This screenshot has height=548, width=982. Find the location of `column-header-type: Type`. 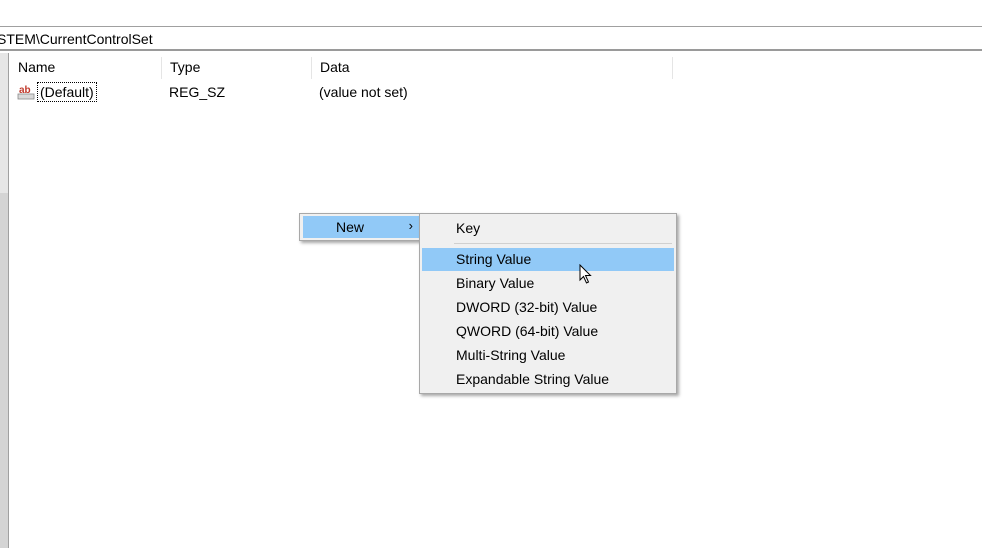

column-header-type: Type is located at coordinates (237, 68).